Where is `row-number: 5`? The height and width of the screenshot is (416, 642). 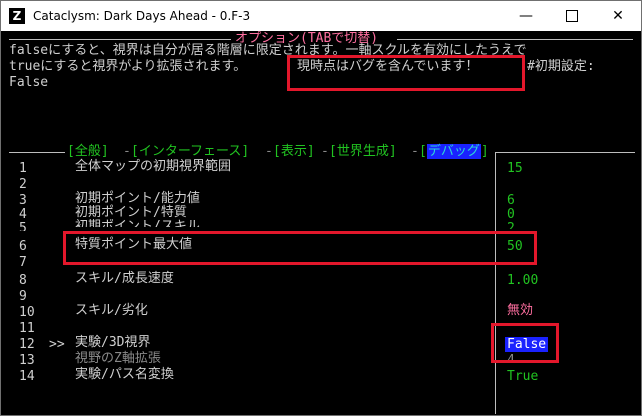
row-number: 5 is located at coordinates (23, 226).